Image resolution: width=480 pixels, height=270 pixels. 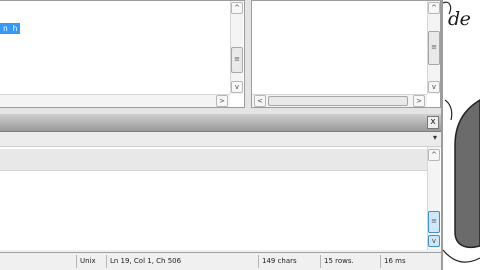 What do you see at coordinates (433, 122) in the screenshot?
I see `close-panel-button: x` at bounding box center [433, 122].